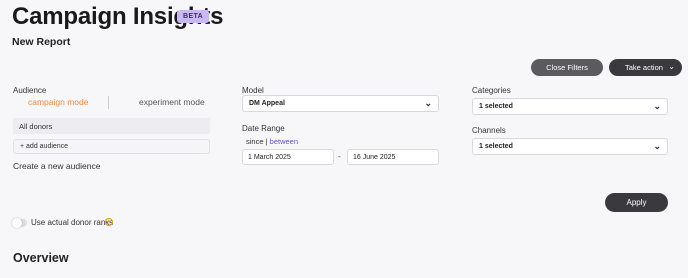  What do you see at coordinates (17, 223) in the screenshot?
I see `toggle-knob` at bounding box center [17, 223].